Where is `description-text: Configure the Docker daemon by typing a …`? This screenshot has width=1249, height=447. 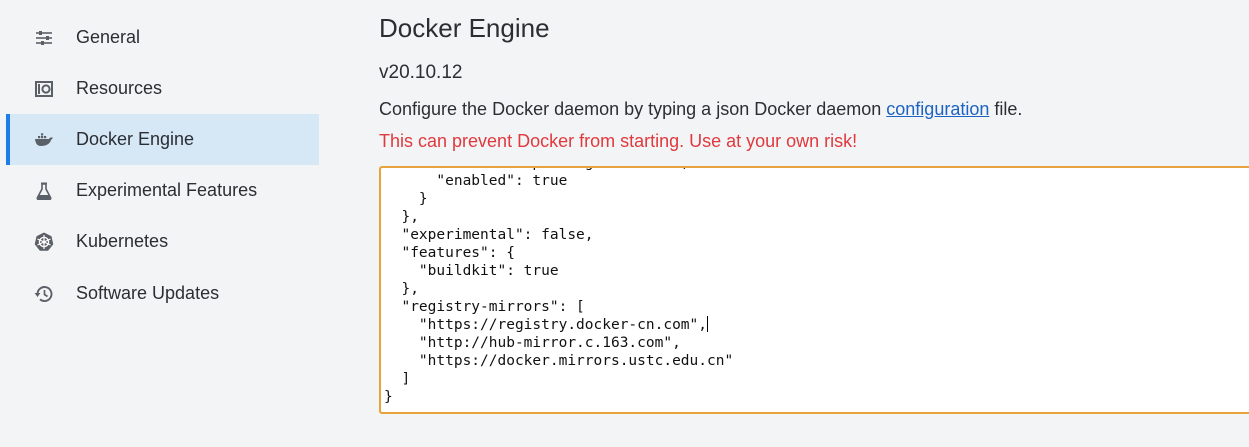
description-text: Configure the Docker daemon by typing a … is located at coordinates (700, 109).